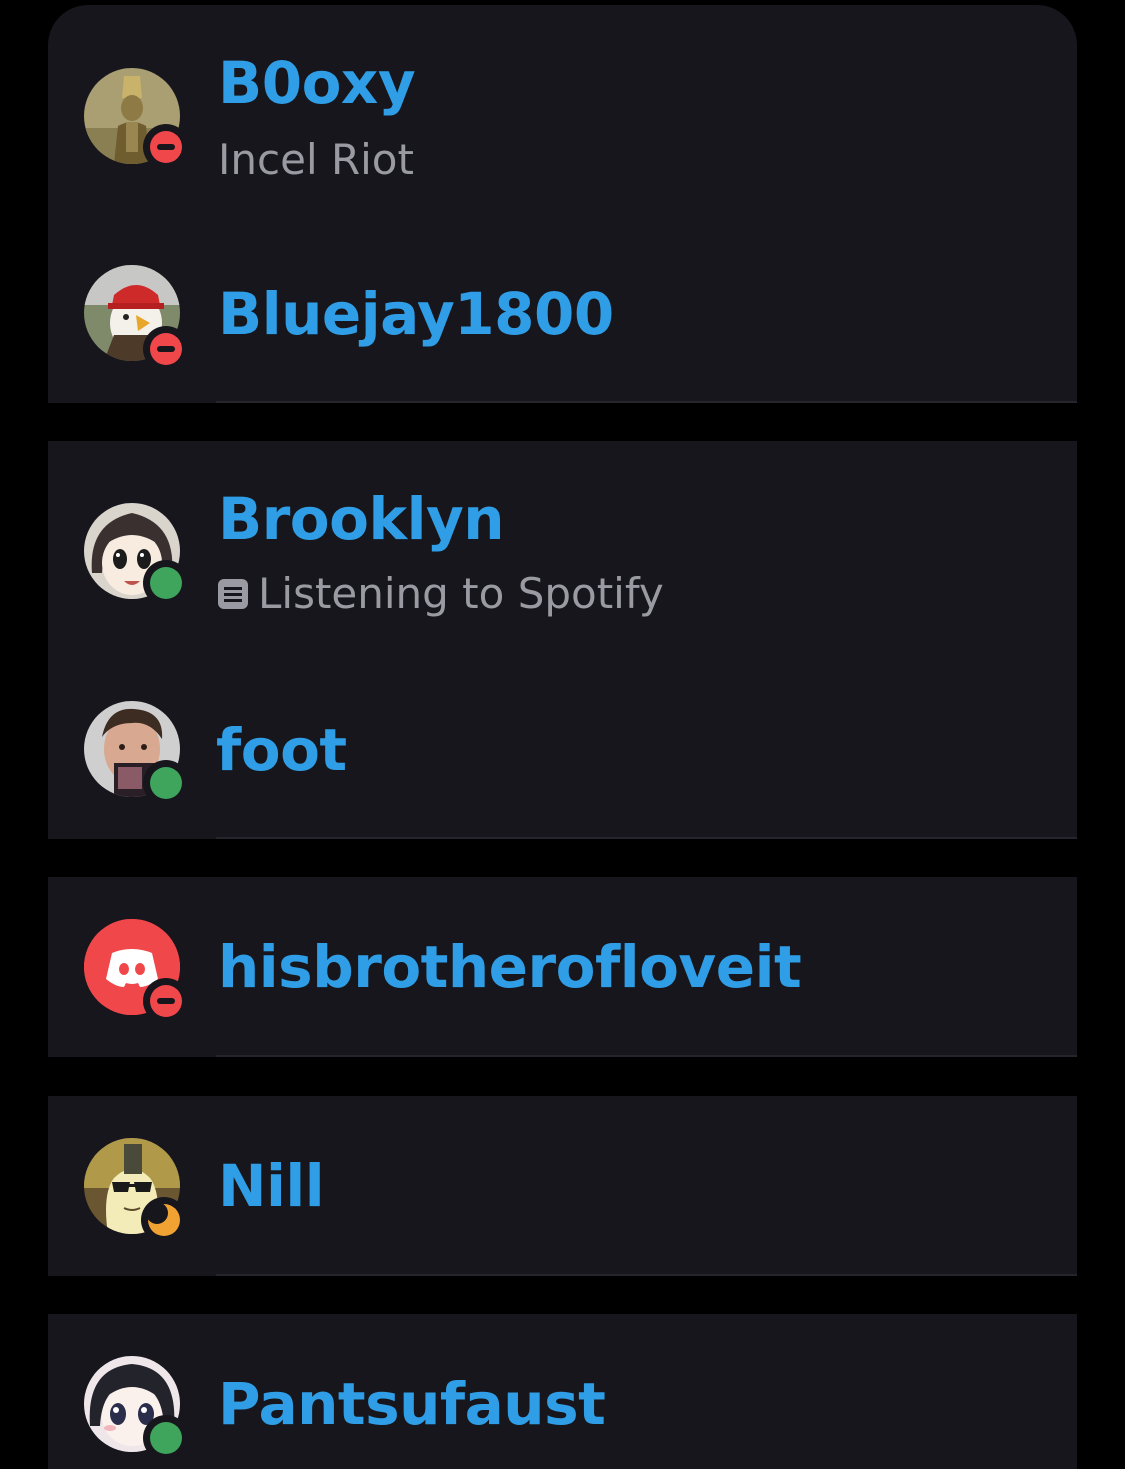  What do you see at coordinates (562, 746) in the screenshot?
I see `member-row-foot: foot` at bounding box center [562, 746].